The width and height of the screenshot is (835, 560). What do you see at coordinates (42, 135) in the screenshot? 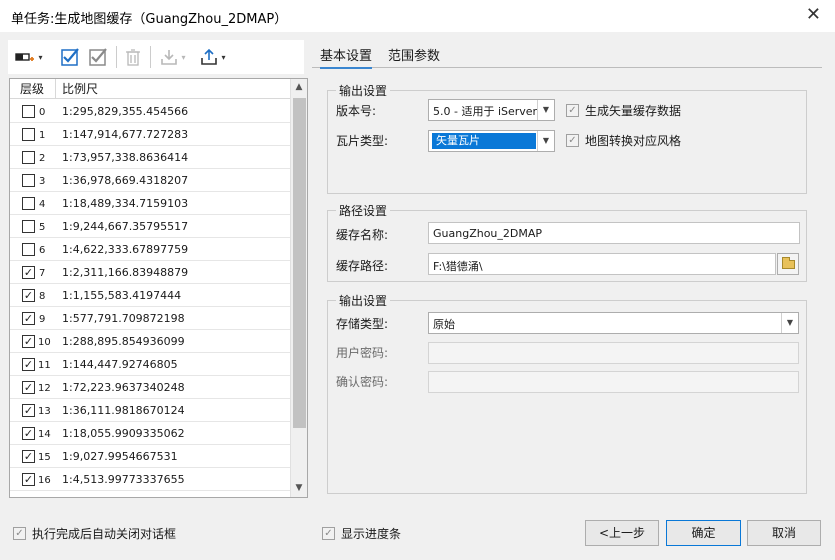
I see `level-number: 1` at bounding box center [42, 135].